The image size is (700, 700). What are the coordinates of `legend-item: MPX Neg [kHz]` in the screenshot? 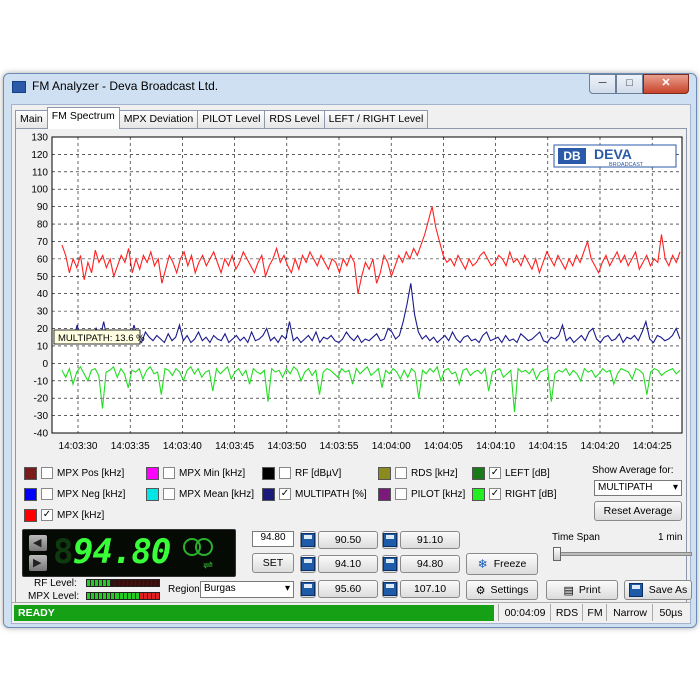 It's located at (74, 494).